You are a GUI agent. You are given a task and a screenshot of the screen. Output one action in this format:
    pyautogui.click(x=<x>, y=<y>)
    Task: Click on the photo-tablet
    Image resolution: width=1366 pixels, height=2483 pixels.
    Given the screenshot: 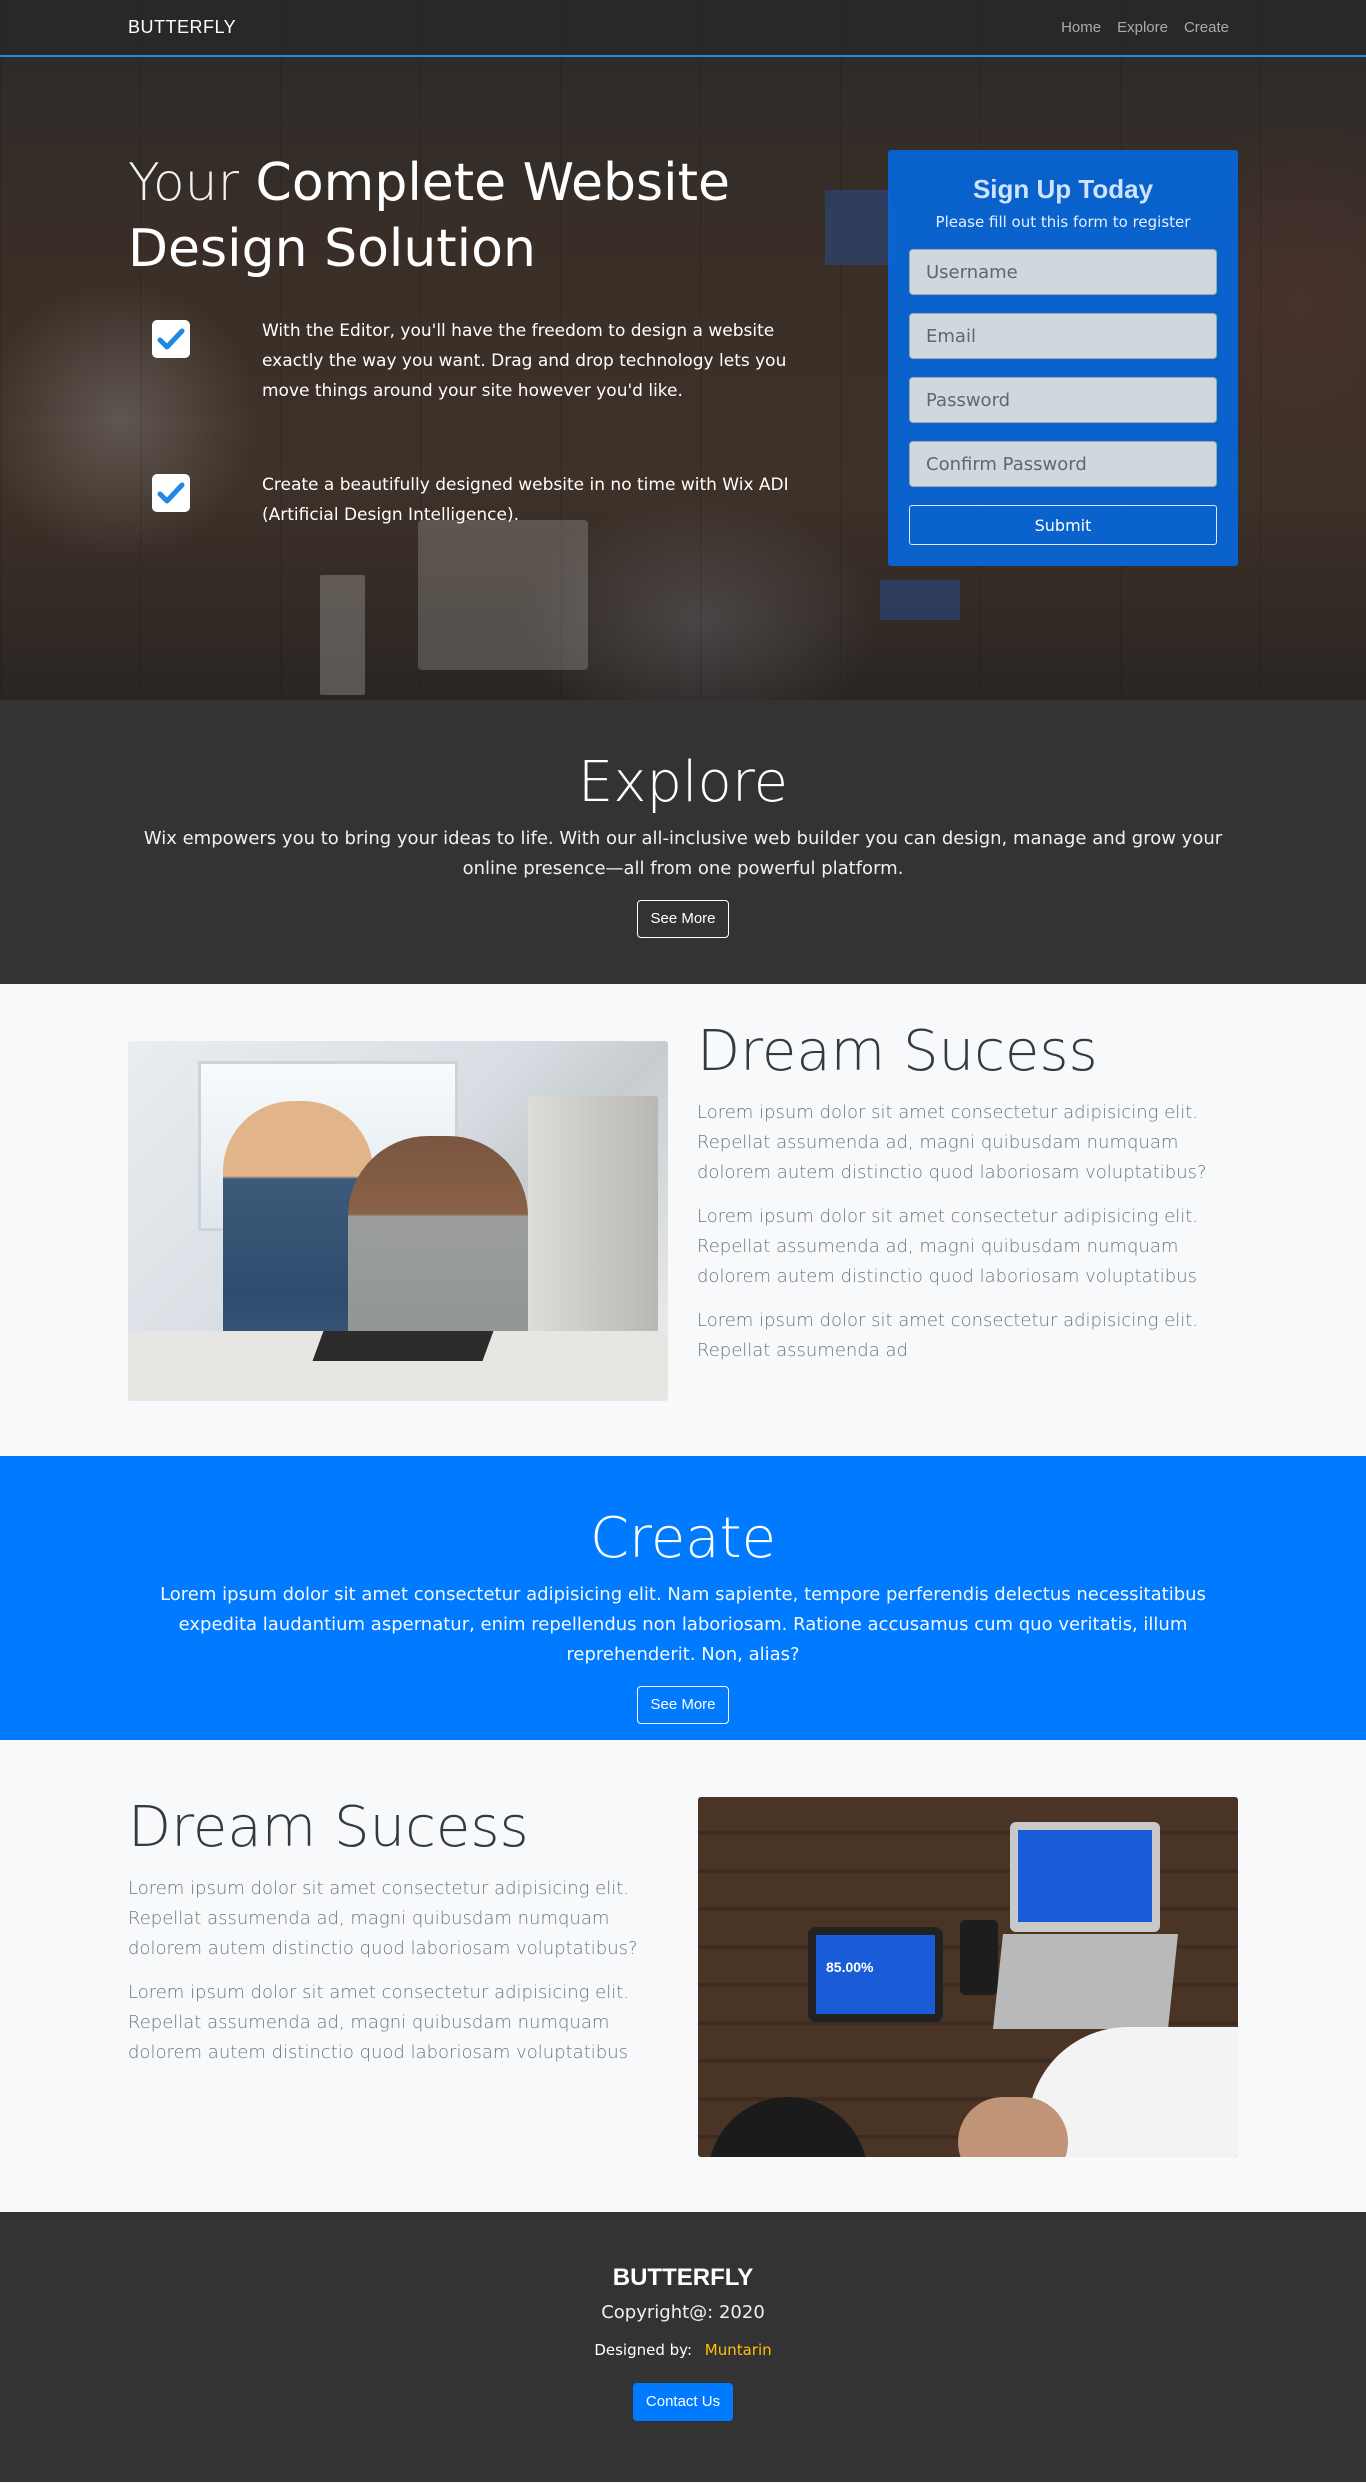 What is the action you would take?
    pyautogui.click(x=403, y=1346)
    